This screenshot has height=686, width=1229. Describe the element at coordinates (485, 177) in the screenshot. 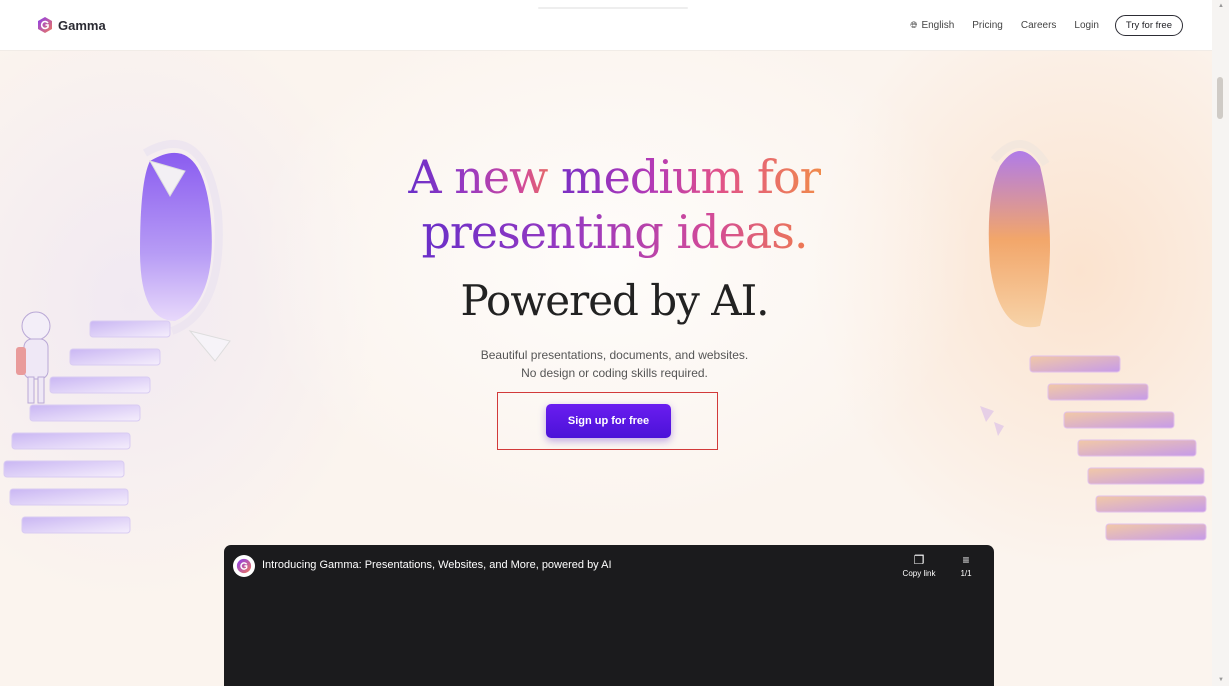

I see `hero-title-line-1-plain: A new` at that location.